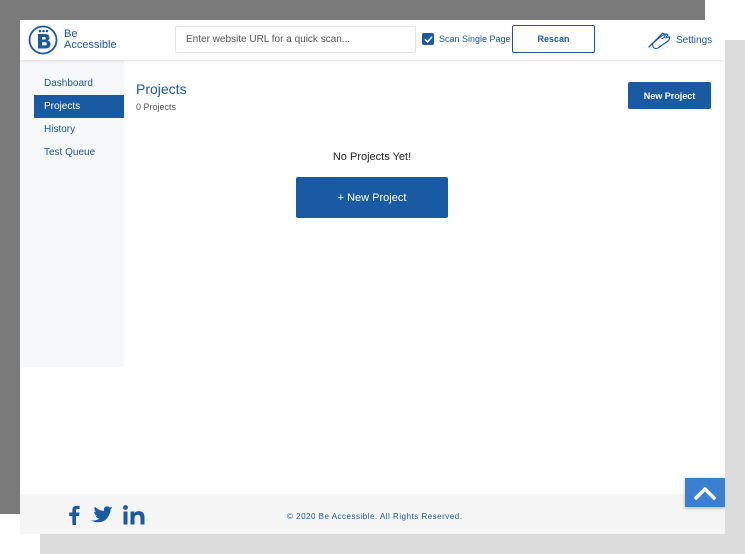 This screenshot has width=745, height=554. I want to click on sidebar-item-dashboard: Dashboard, so click(72, 83).